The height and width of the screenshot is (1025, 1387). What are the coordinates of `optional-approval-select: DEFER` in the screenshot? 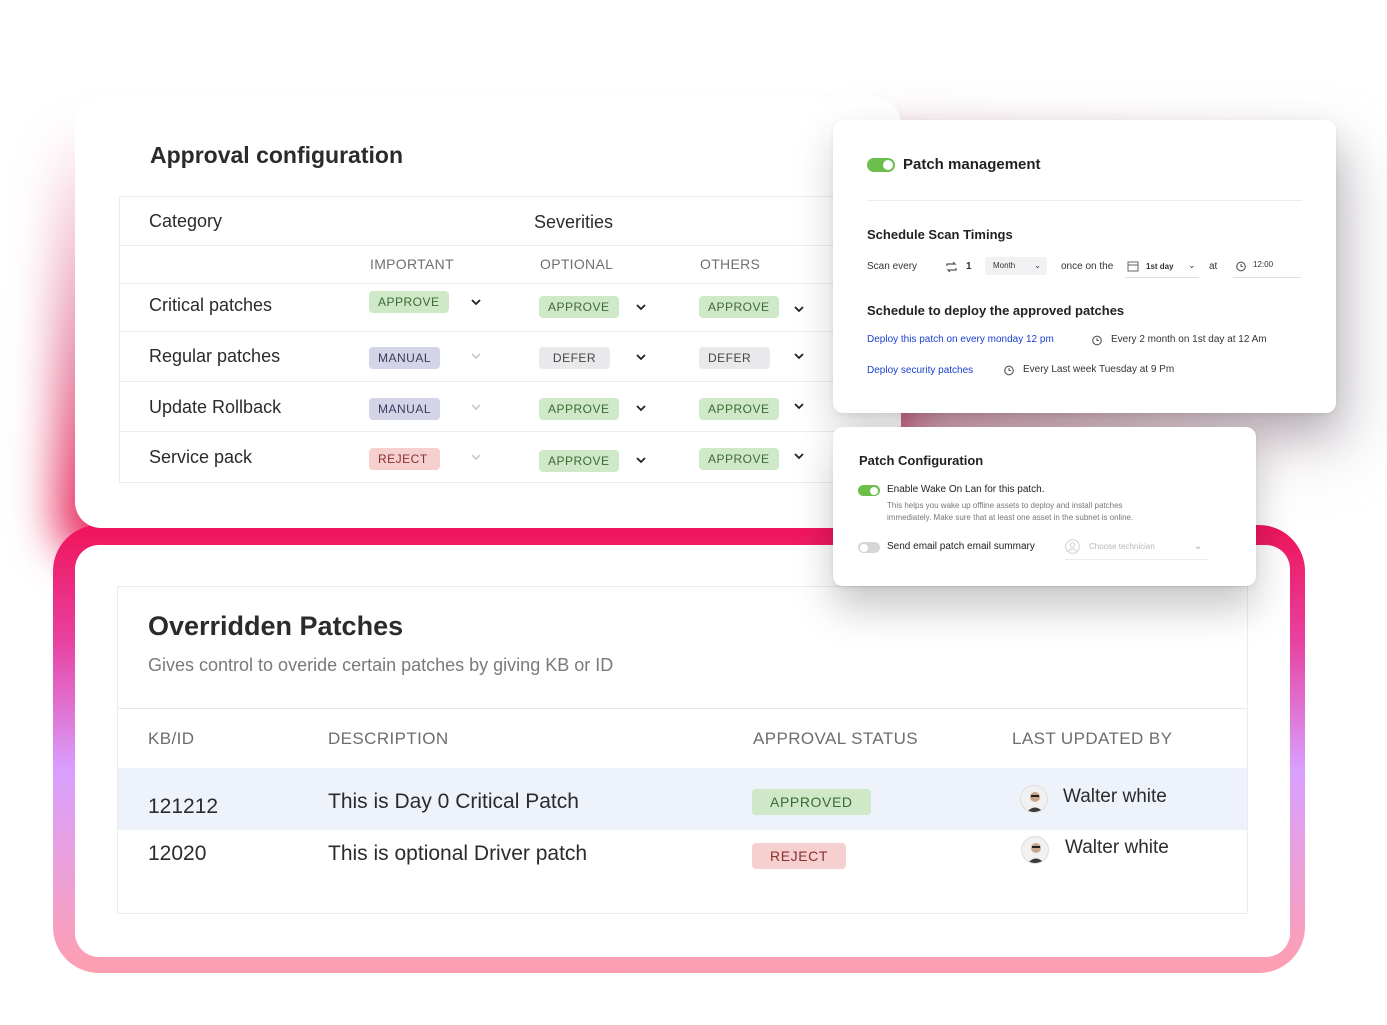 It's located at (574, 358).